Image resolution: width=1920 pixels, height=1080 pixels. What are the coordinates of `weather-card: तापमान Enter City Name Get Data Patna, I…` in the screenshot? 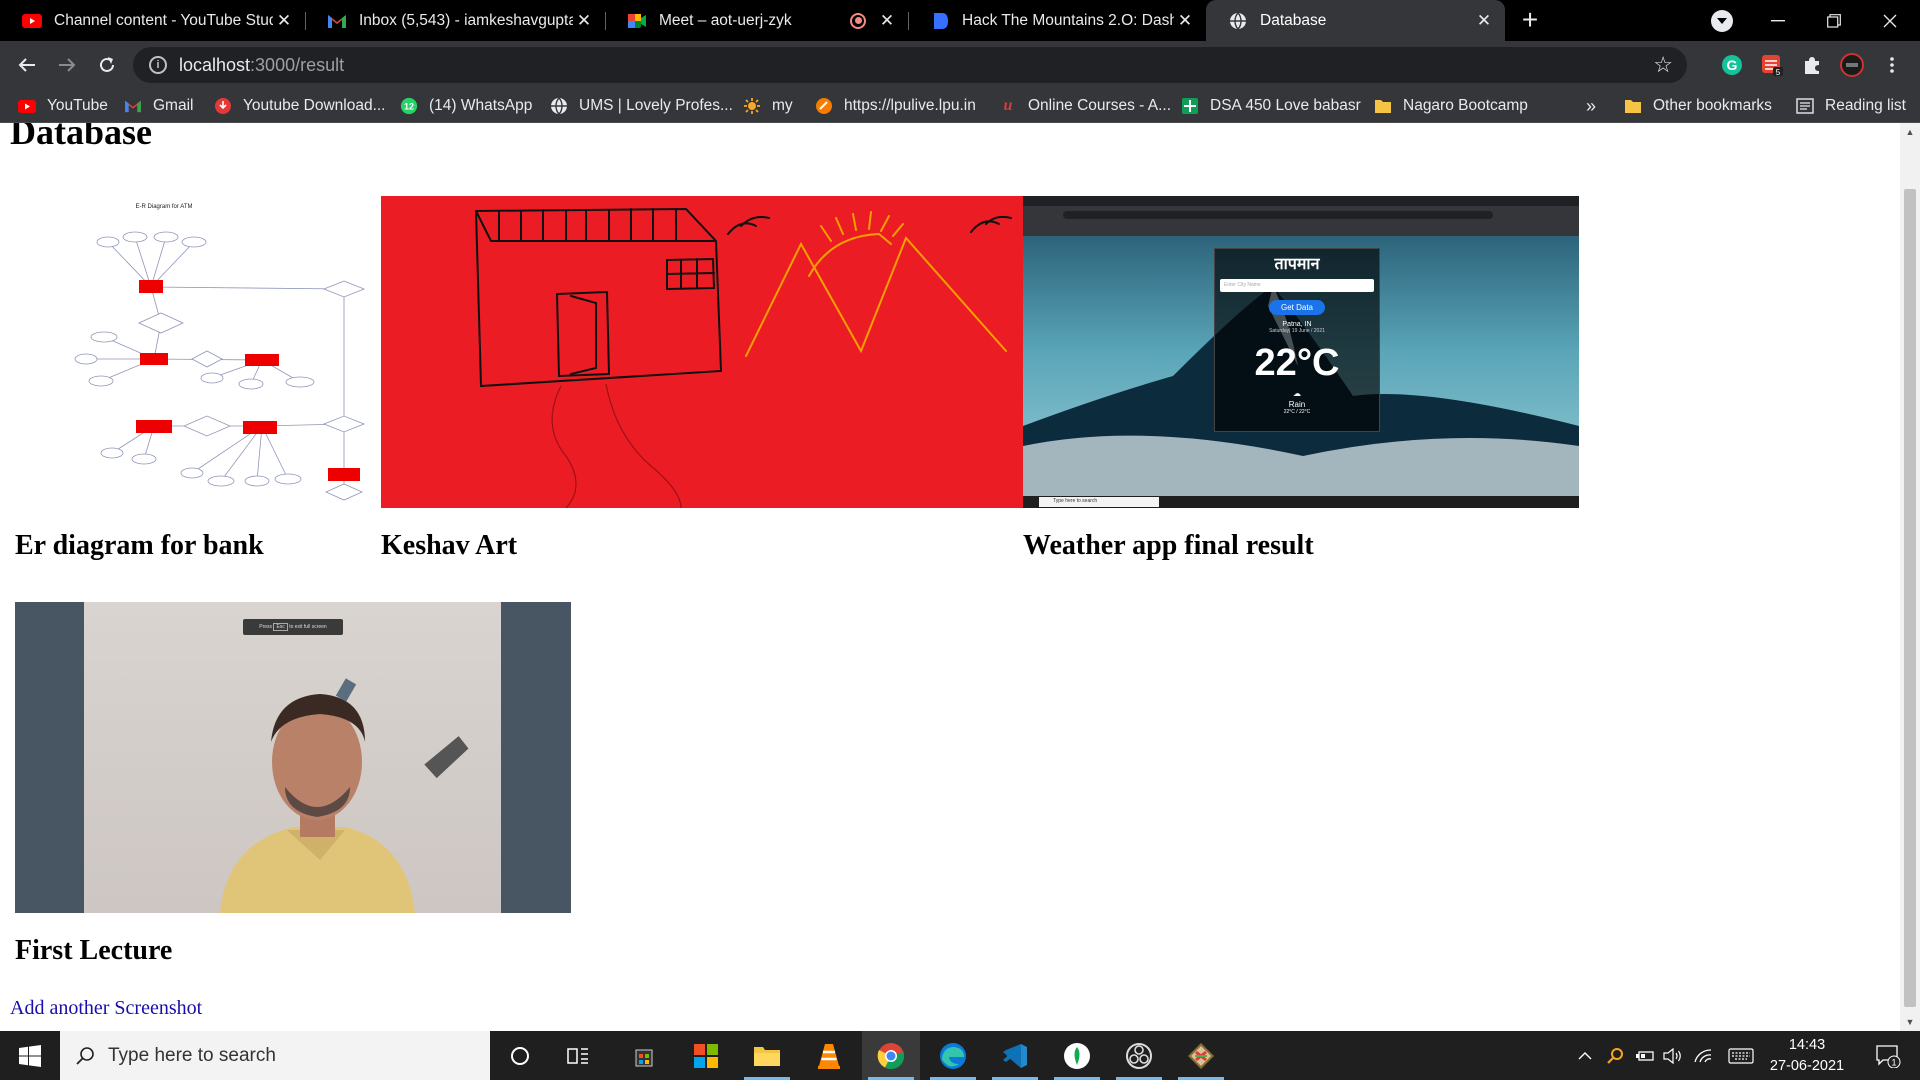 It's located at (1297, 340).